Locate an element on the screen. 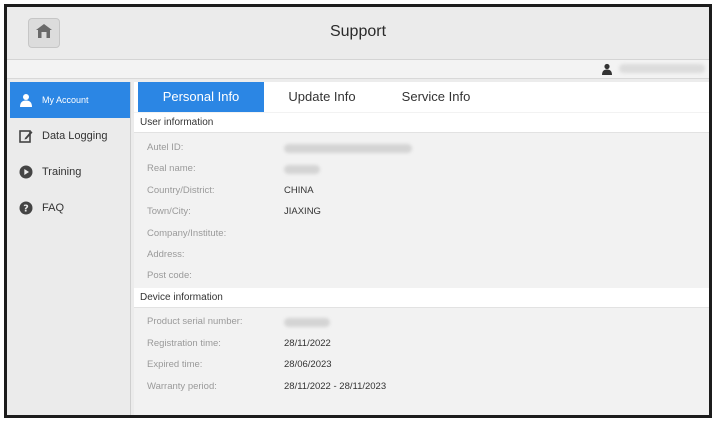 The width and height of the screenshot is (716, 422). sidebar-item-label: Data Logging is located at coordinates (75, 136).